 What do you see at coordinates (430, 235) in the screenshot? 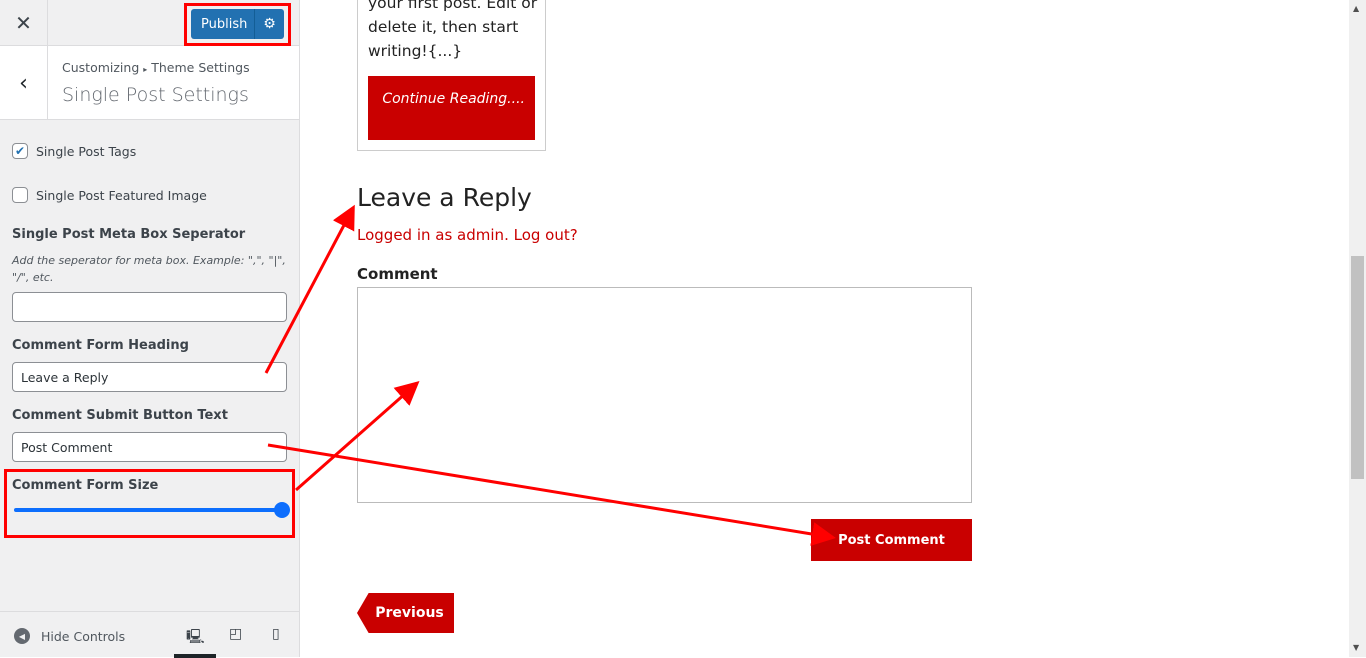
I see `profile-link: Logged in as admin` at bounding box center [430, 235].